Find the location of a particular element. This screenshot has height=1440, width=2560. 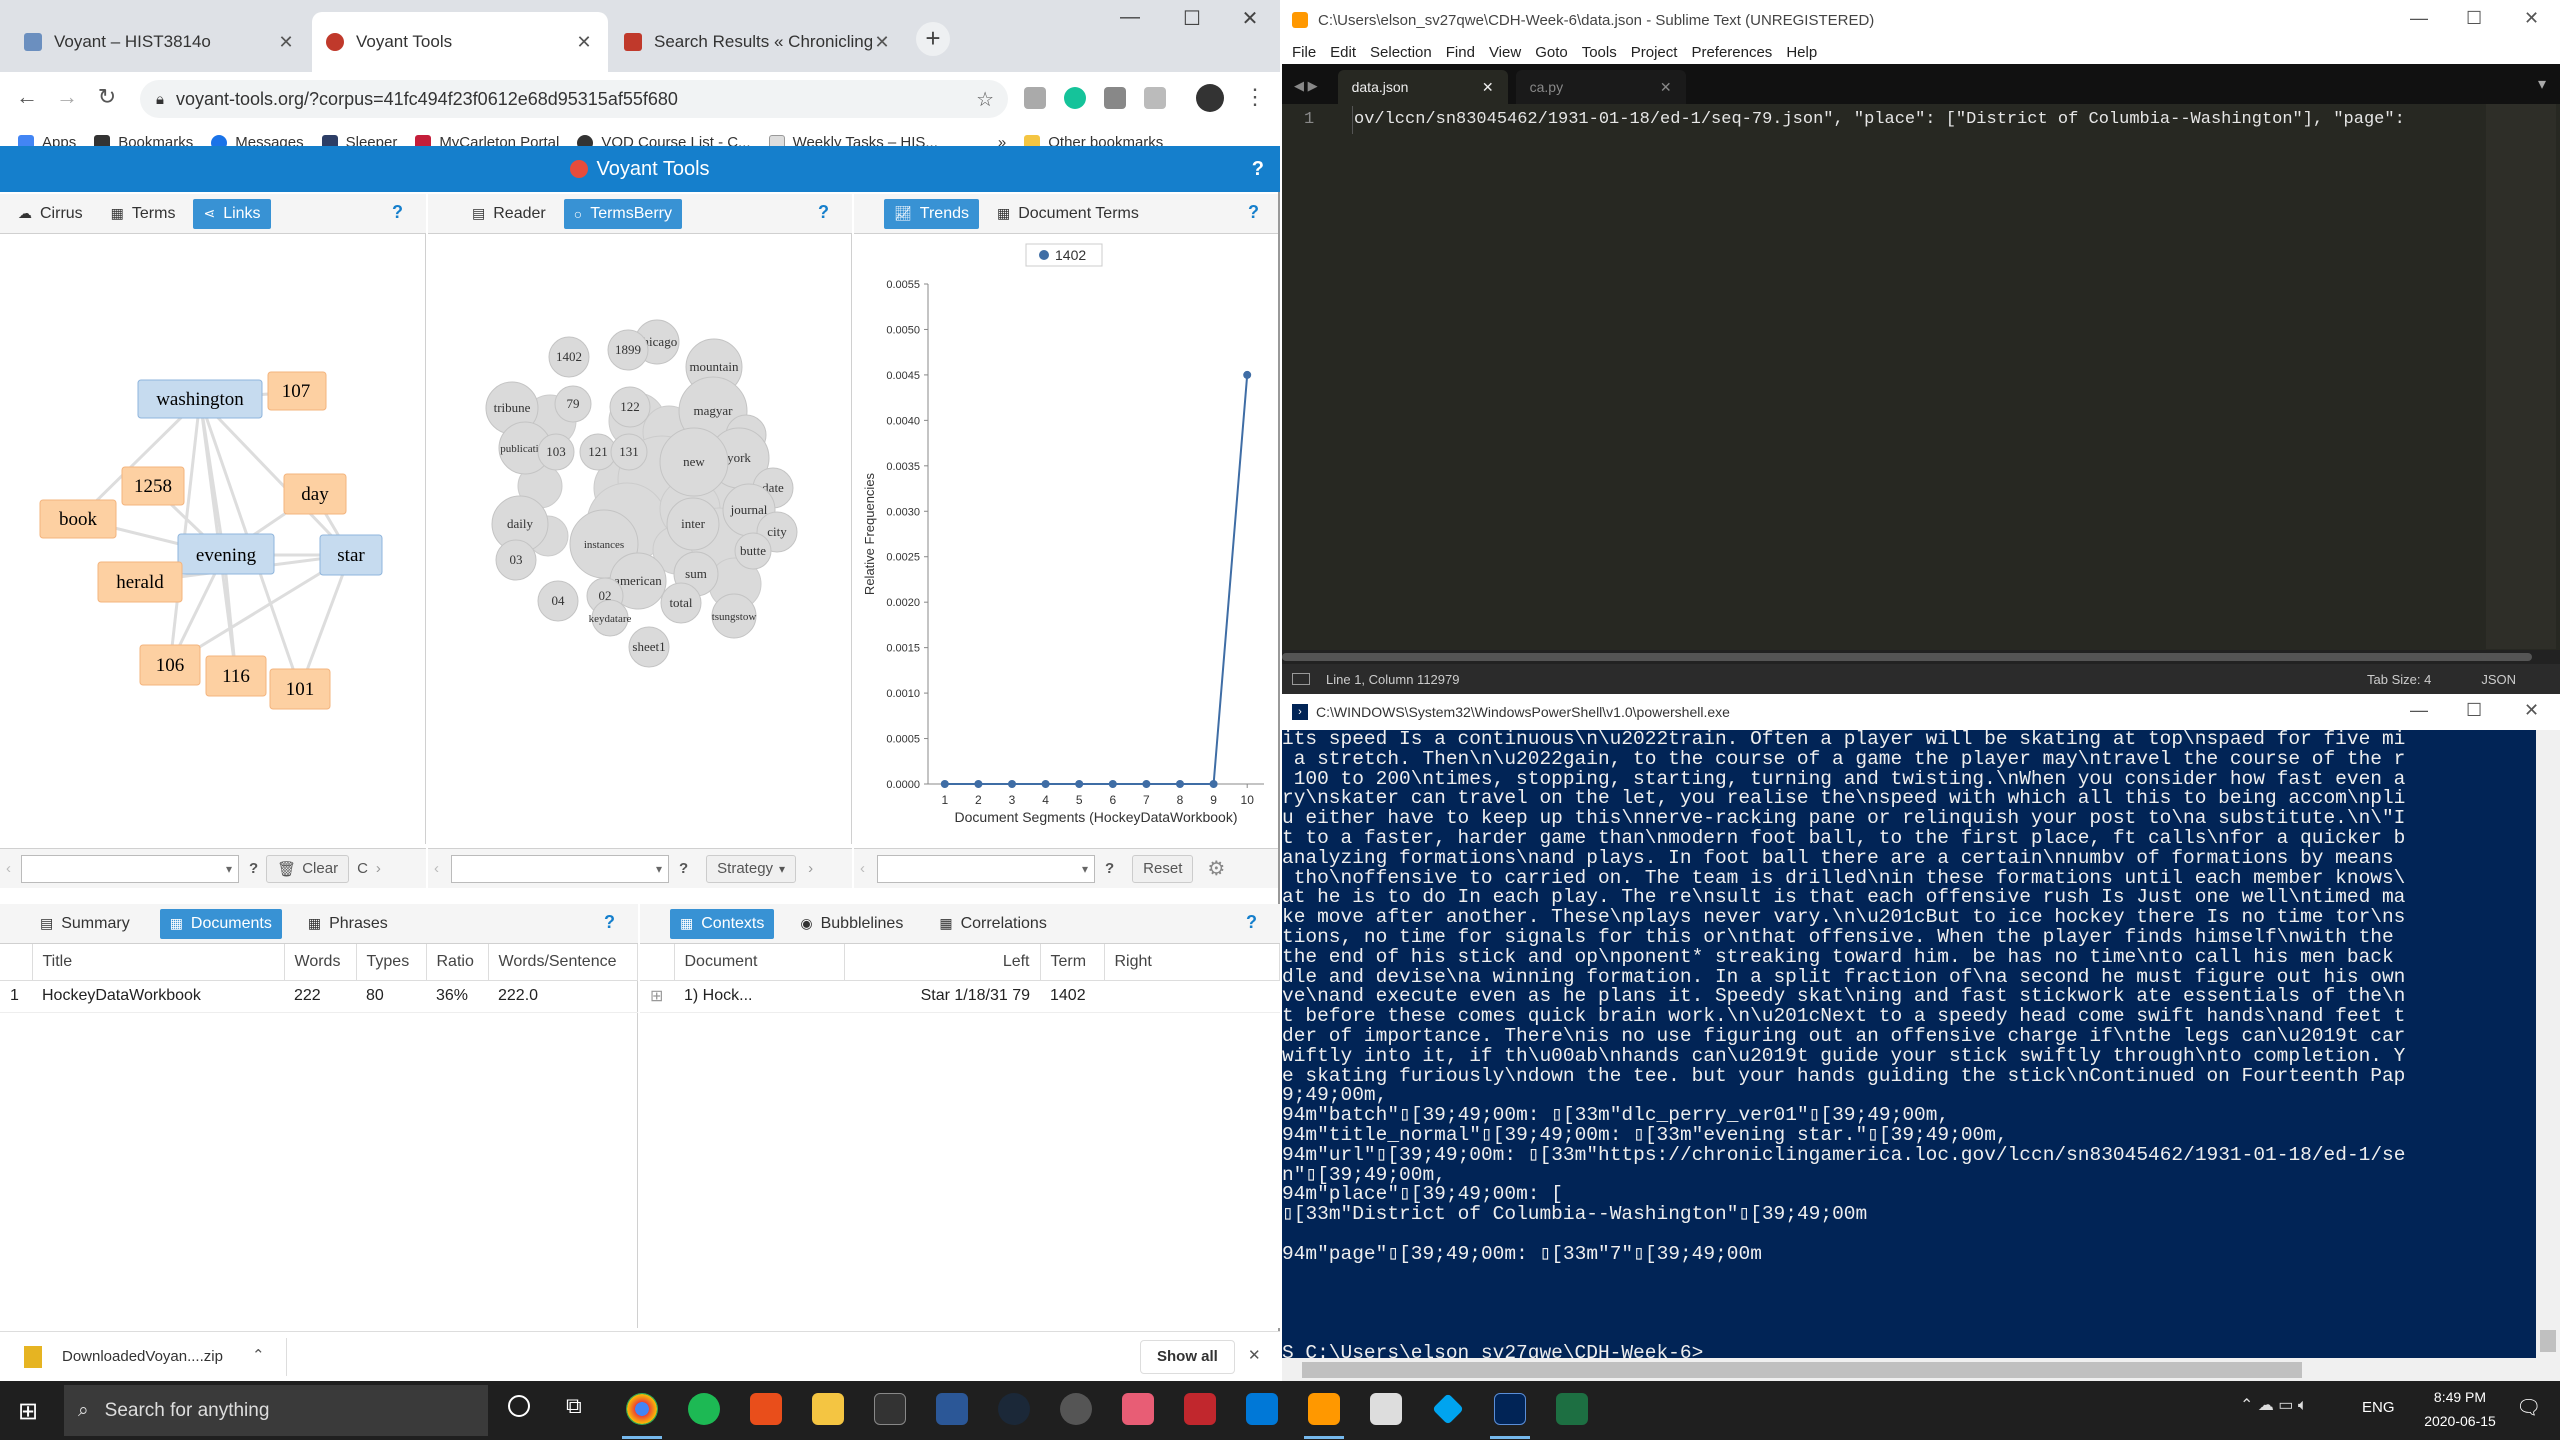

col-term: Term is located at coordinates (1072, 962).